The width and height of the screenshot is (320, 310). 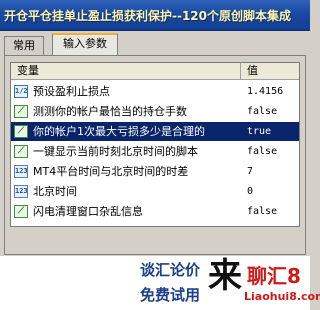 I want to click on parameter-row: ⟋ 测测你的帐户最恰当的持仓手数 false, so click(x=155, y=111).